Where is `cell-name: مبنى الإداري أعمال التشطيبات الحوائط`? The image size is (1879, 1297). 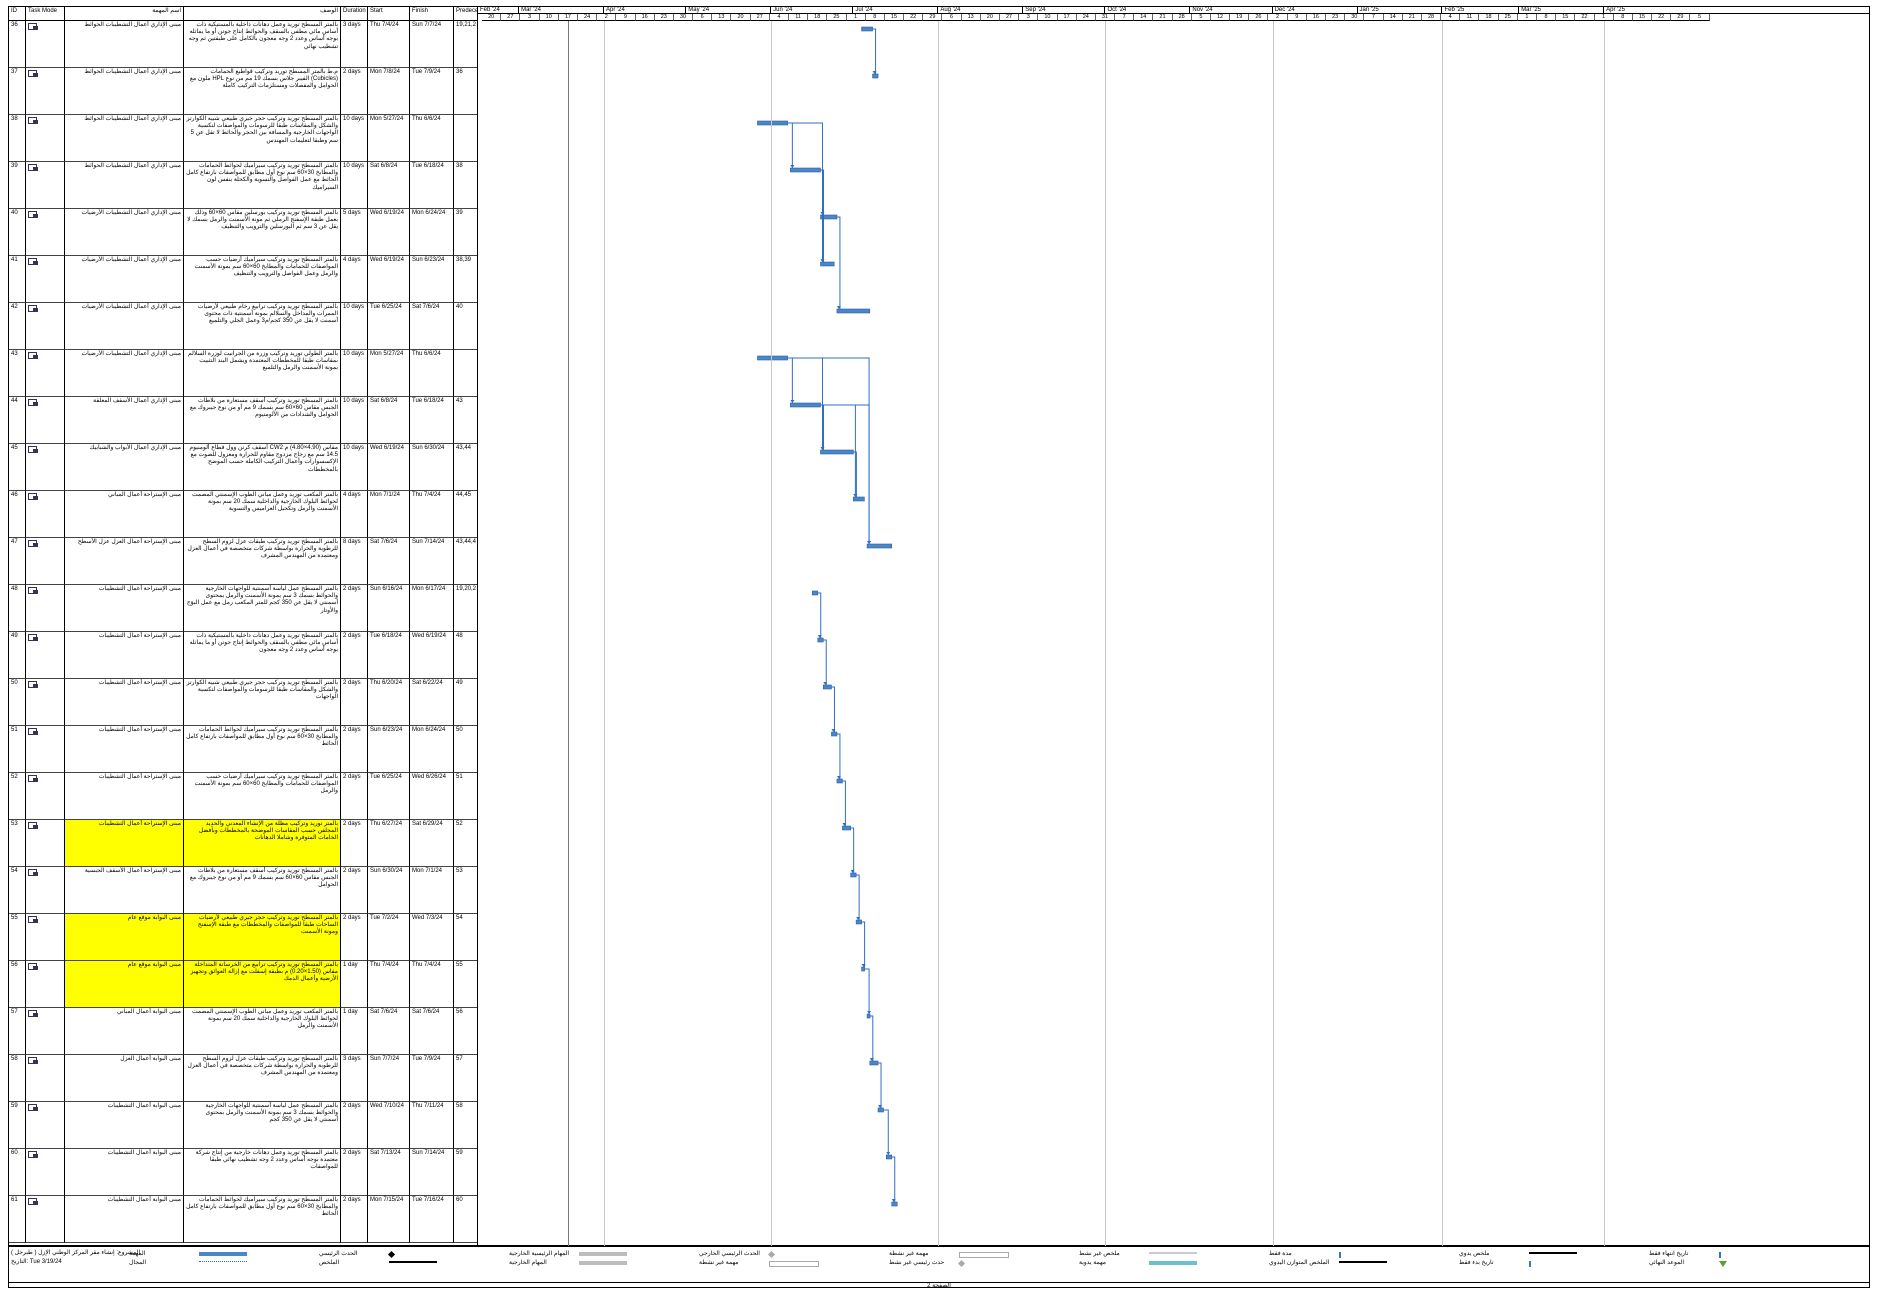
cell-name: مبنى الإداري أعمال التشطيبات الحوائط is located at coordinates (124, 44).